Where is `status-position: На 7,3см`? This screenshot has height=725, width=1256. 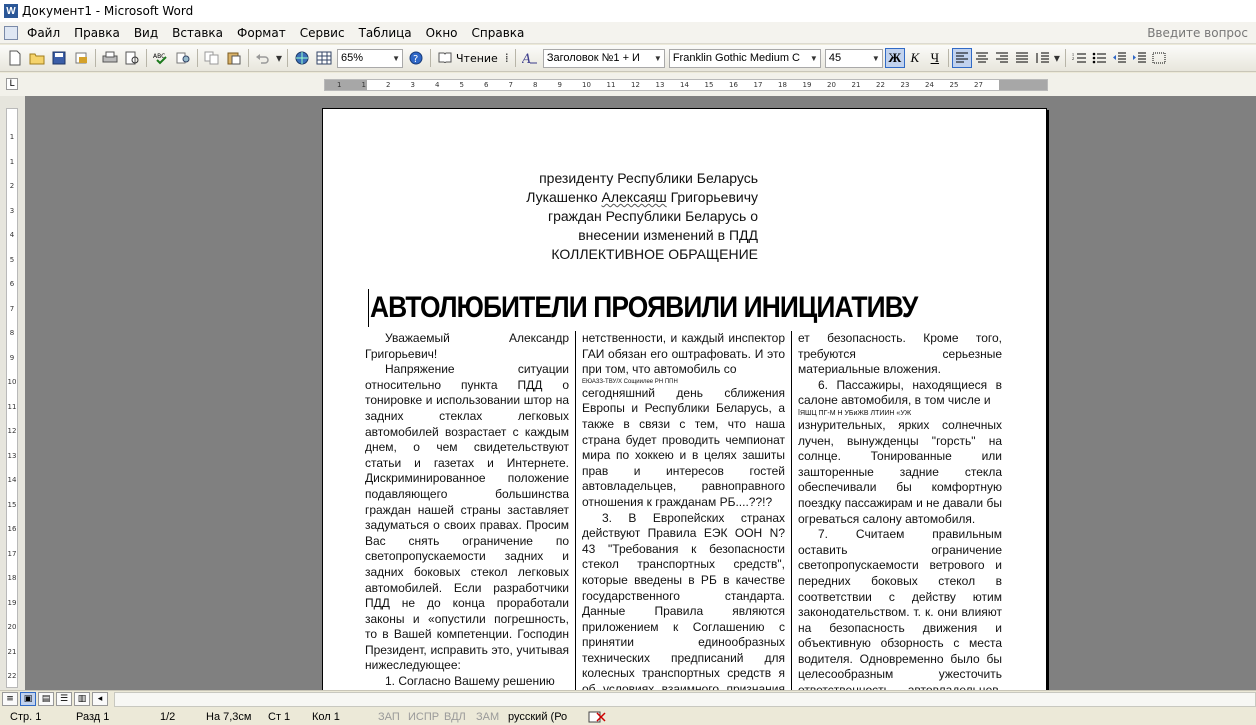
status-position: На 7,3см is located at coordinates (229, 717).